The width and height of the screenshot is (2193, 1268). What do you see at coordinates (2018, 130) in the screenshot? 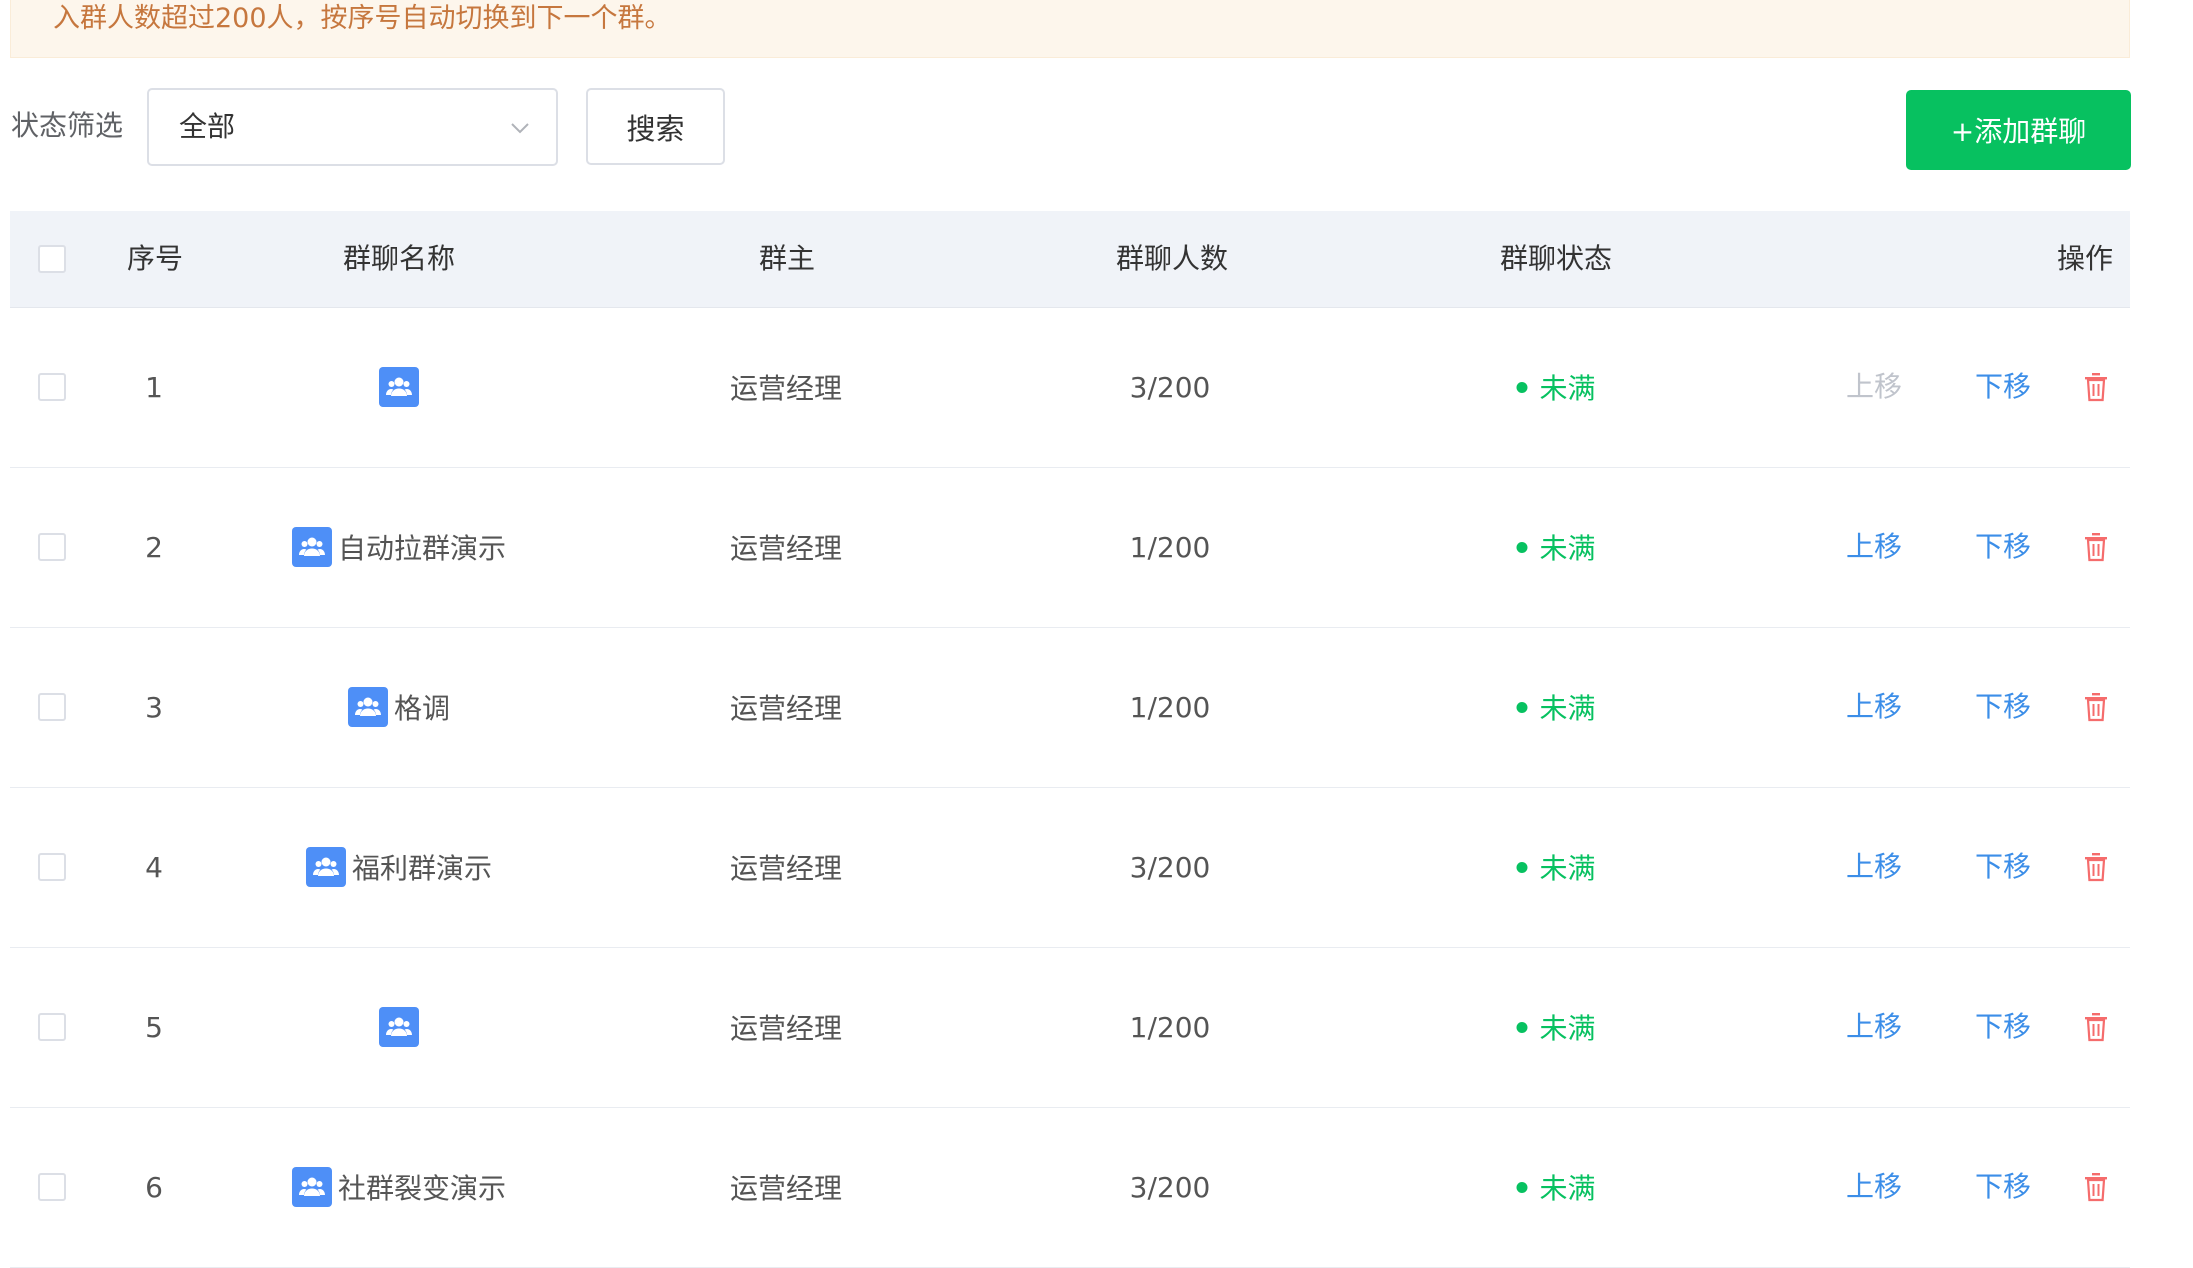
I see `add-group-chat-button: +添加群聊` at bounding box center [2018, 130].